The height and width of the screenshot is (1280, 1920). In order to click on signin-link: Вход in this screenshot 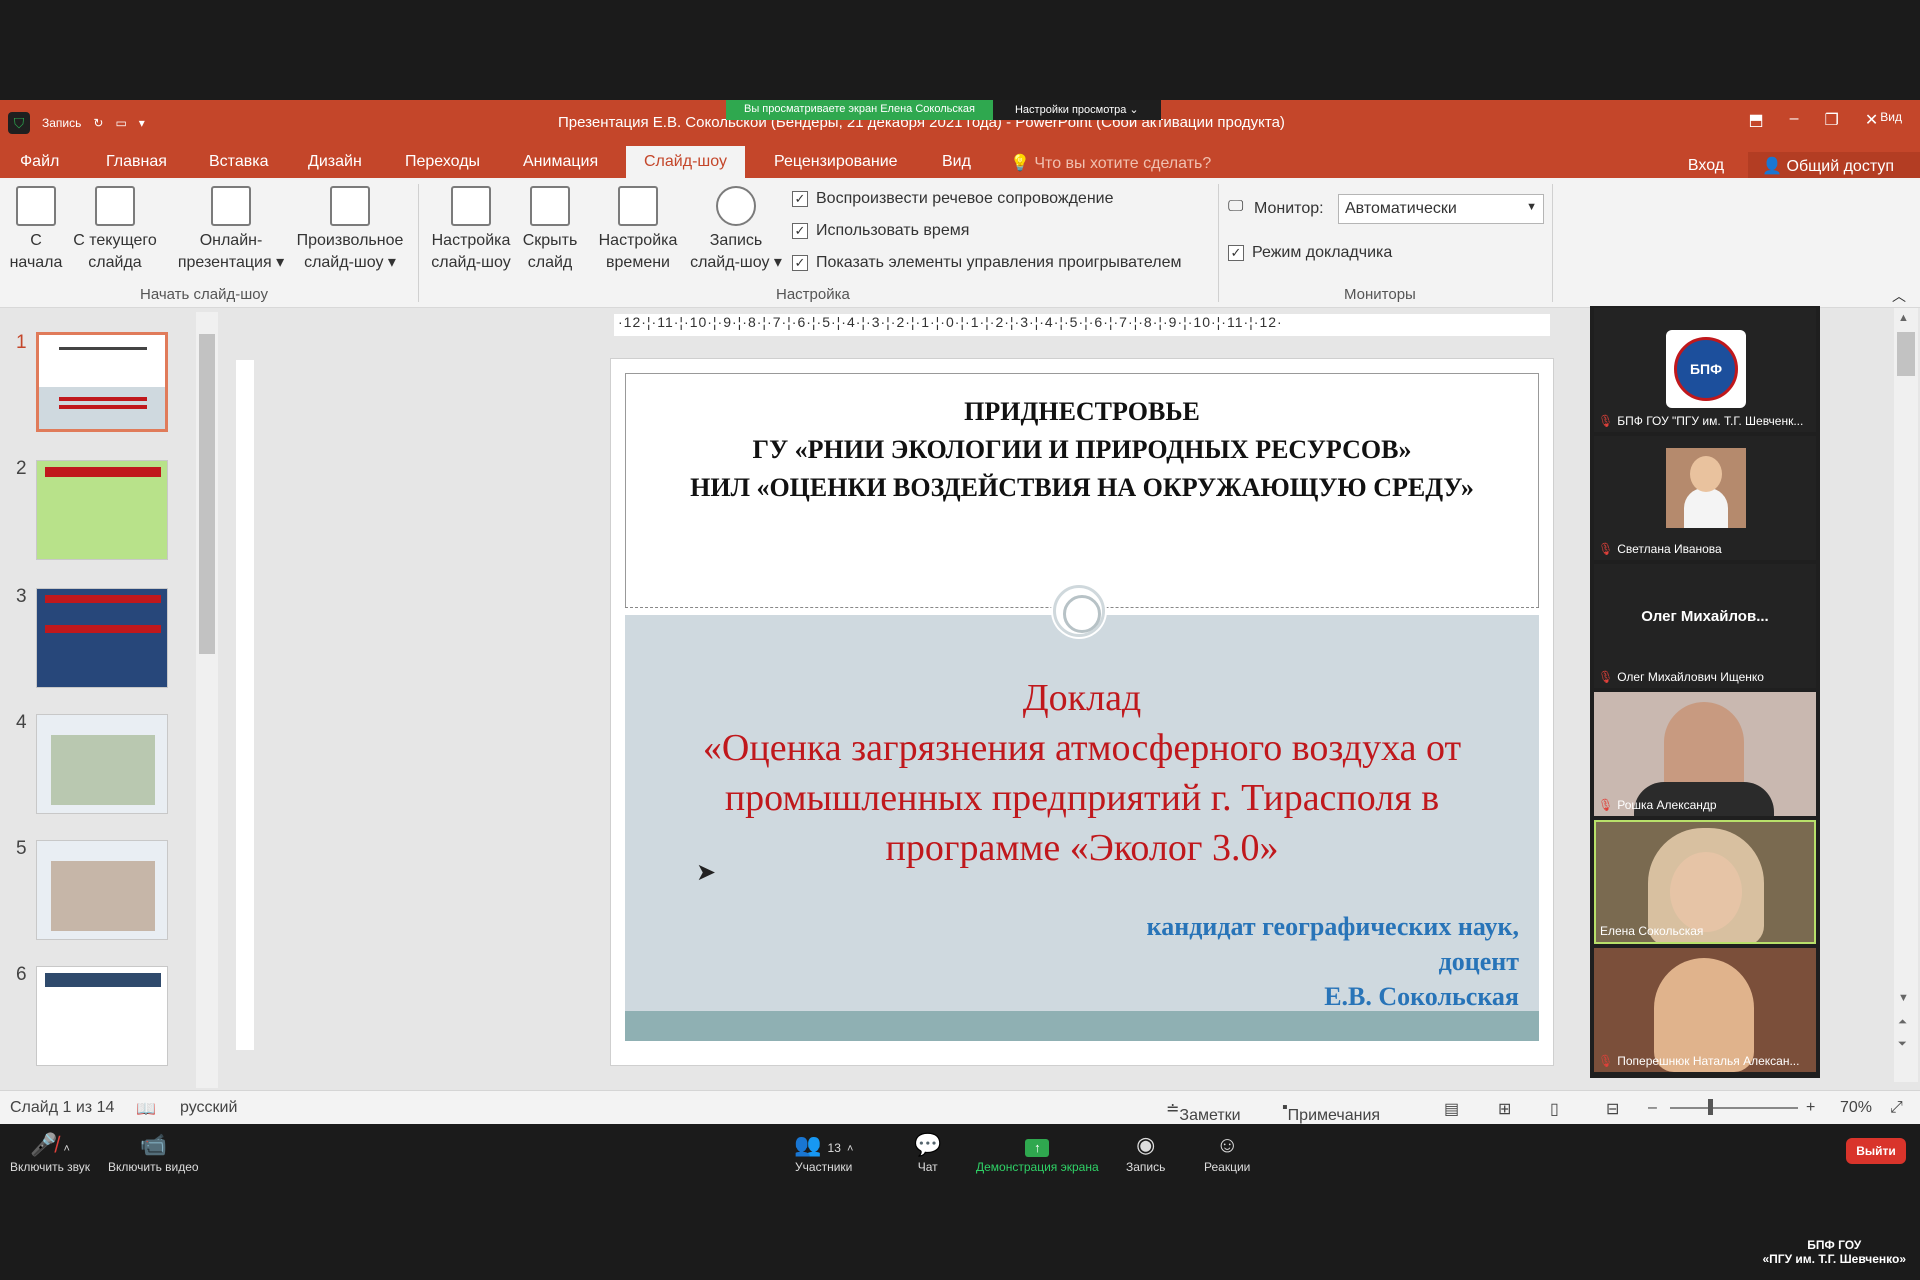, I will do `click(1706, 166)`.